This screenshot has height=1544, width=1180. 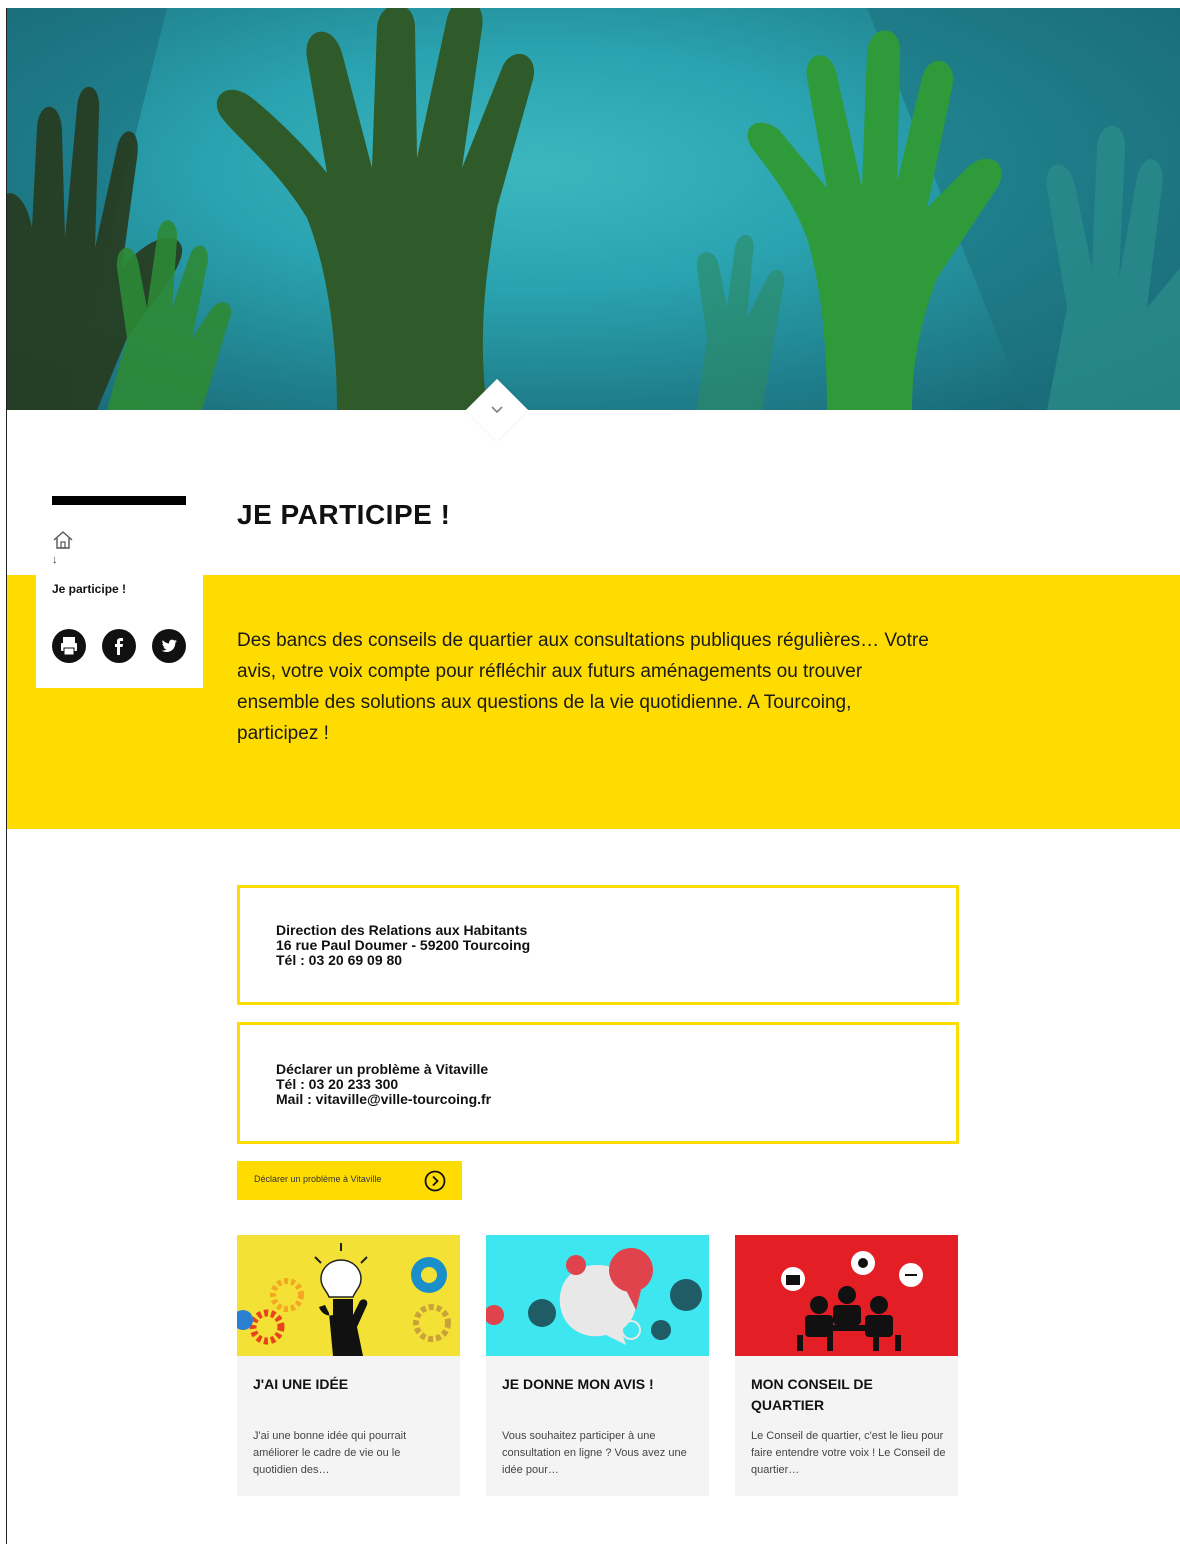 I want to click on home-icon, so click(x=63, y=540).